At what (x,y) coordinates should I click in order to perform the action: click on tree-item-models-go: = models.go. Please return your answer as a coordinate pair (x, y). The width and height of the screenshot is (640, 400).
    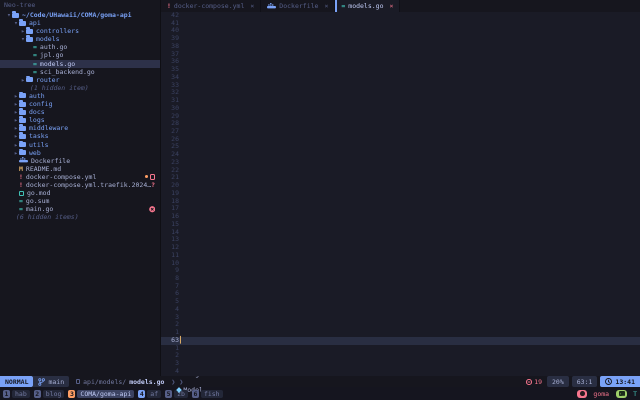
    Looking at the image, I should click on (80, 63).